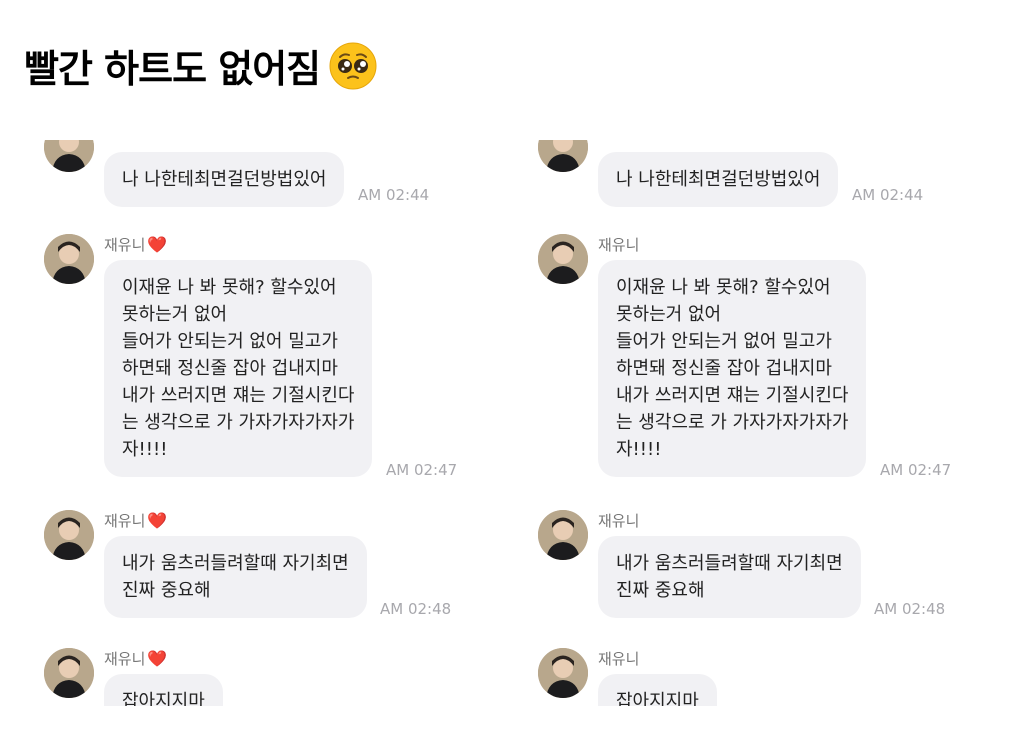  Describe the element at coordinates (172, 69) in the screenshot. I see `post-title-text: 빨간 하트도 없어짐` at that location.